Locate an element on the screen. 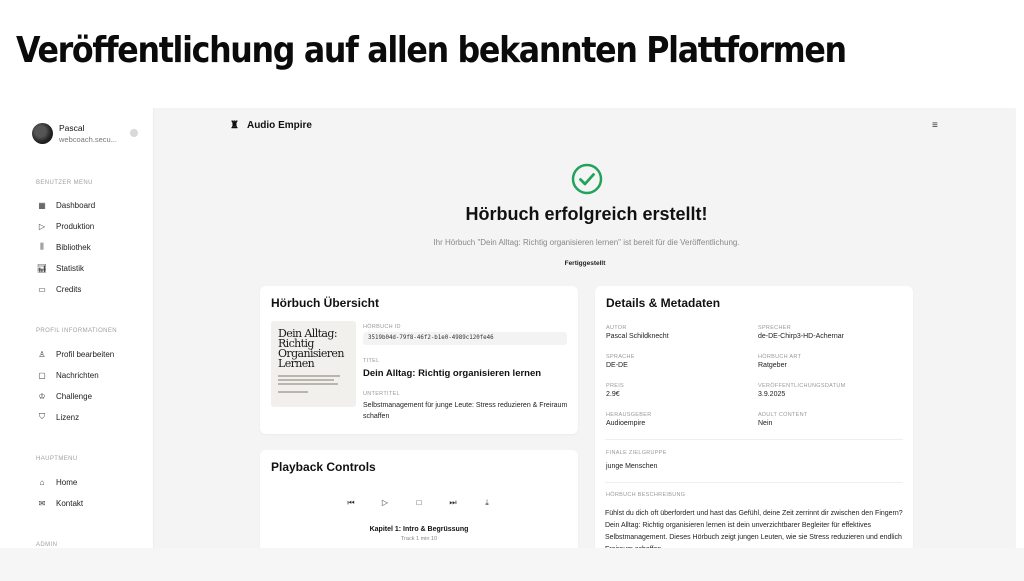 Image resolution: width=1024 pixels, height=581 pixels. avatar is located at coordinates (42, 133).